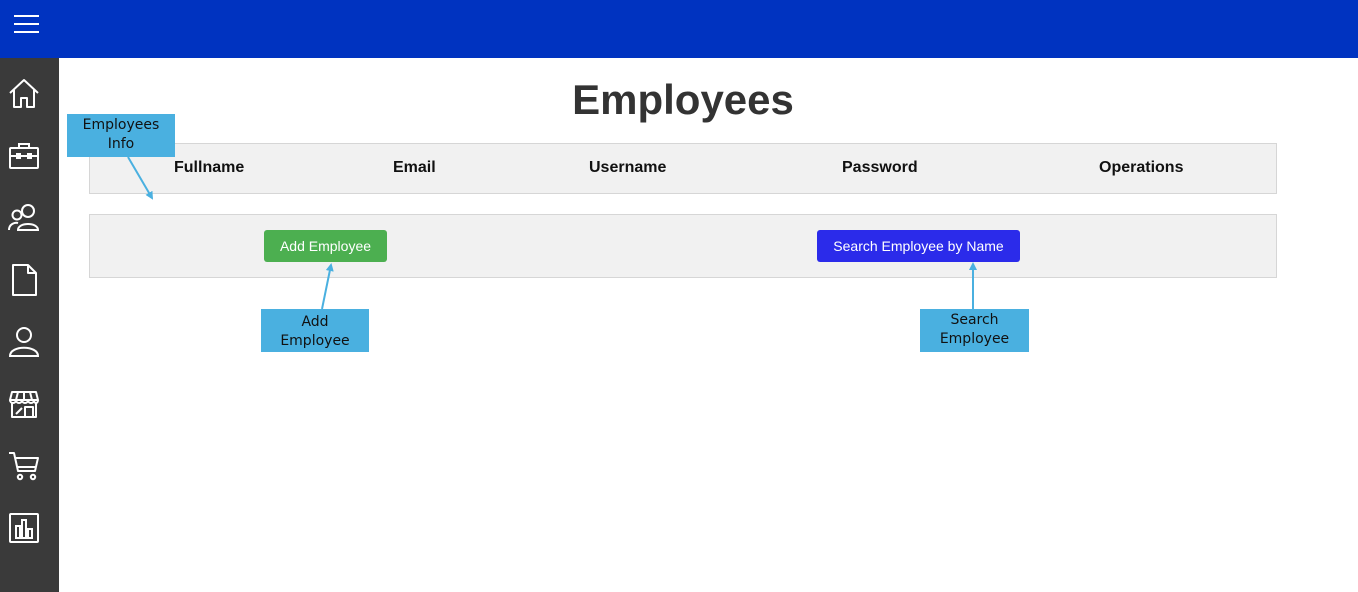 The image size is (1358, 592). I want to click on annotation-employees-info: Employees Info, so click(121, 135).